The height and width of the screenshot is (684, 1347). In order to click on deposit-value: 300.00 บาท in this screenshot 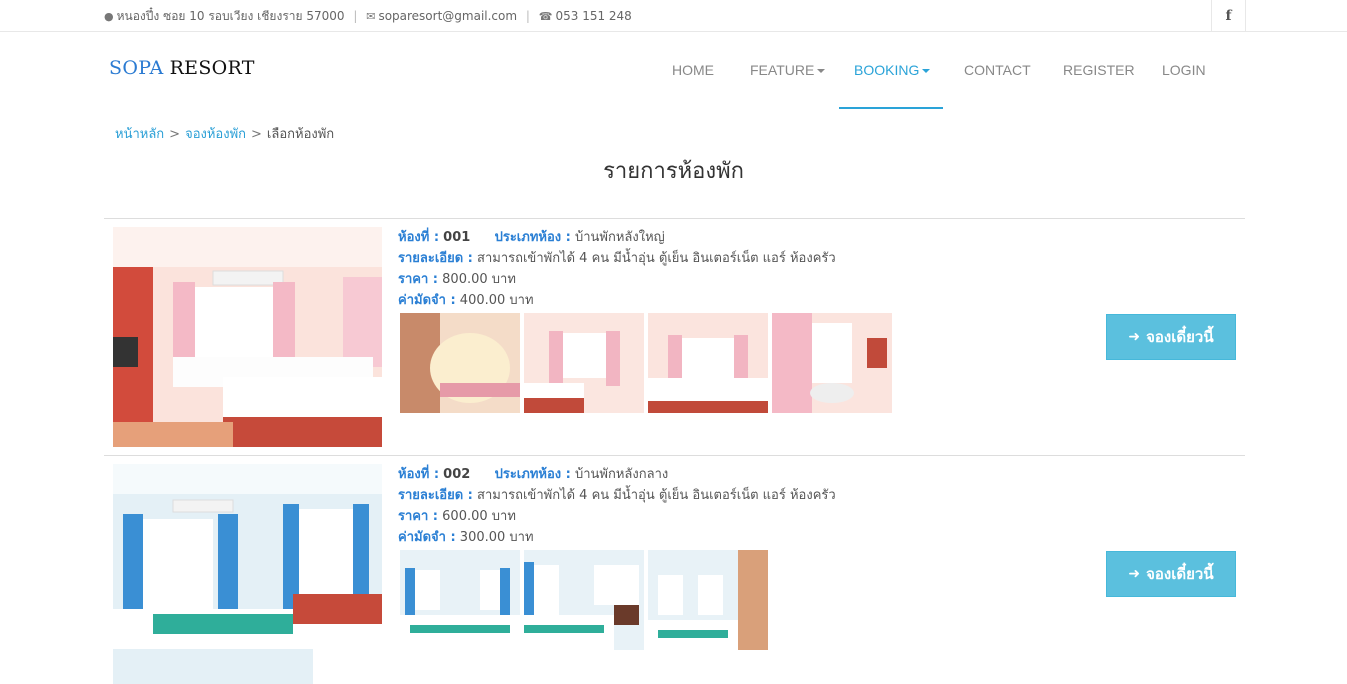, I will do `click(496, 537)`.